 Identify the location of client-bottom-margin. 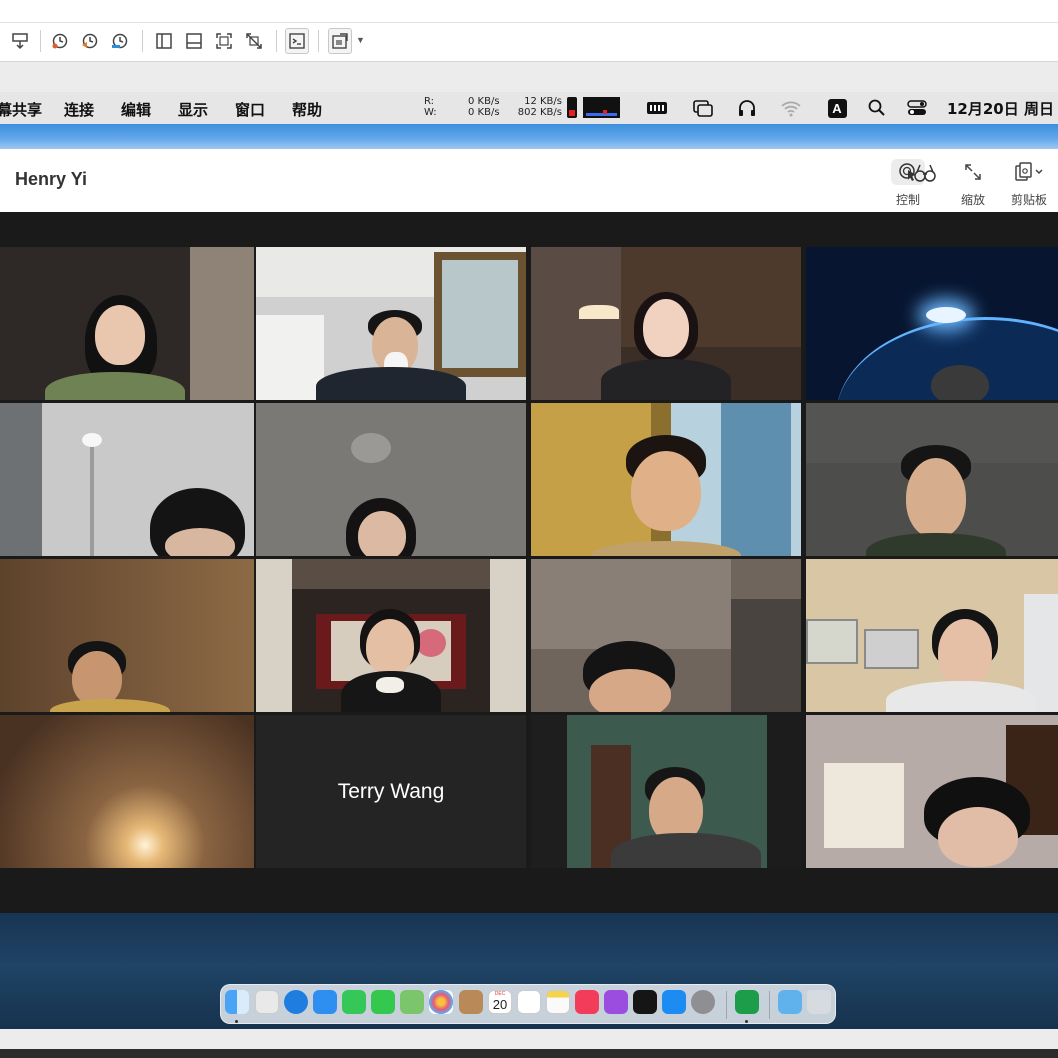
(529, 1039).